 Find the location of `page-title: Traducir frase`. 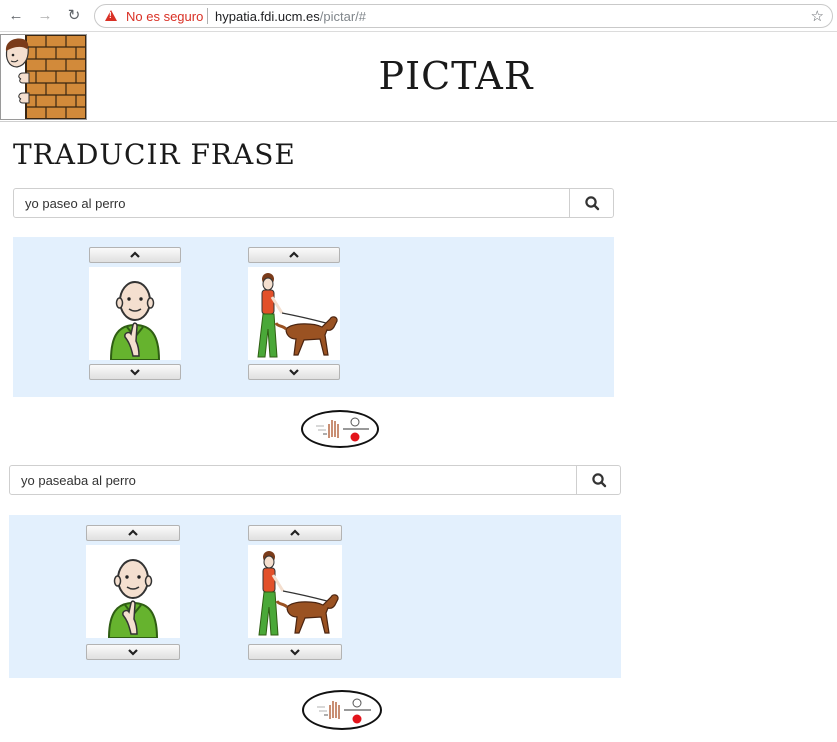

page-title: Traducir frase is located at coordinates (154, 154).